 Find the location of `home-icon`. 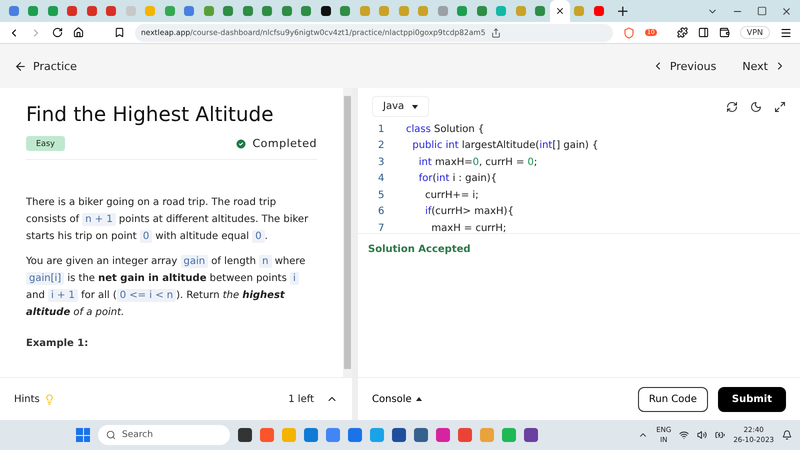

home-icon is located at coordinates (78, 32).